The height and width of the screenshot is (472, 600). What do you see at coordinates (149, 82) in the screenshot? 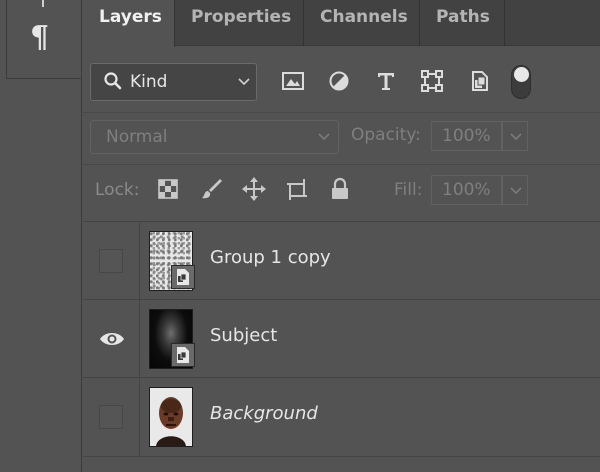
I see `filter-kind-label: Kind` at bounding box center [149, 82].